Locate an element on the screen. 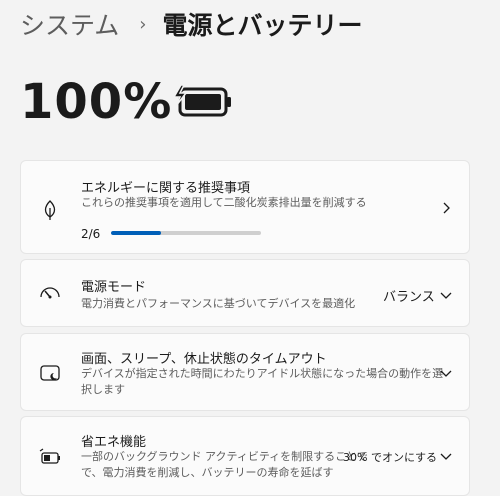 This screenshot has height=496, width=500. battery-saver-icon is located at coordinates (49, 456).